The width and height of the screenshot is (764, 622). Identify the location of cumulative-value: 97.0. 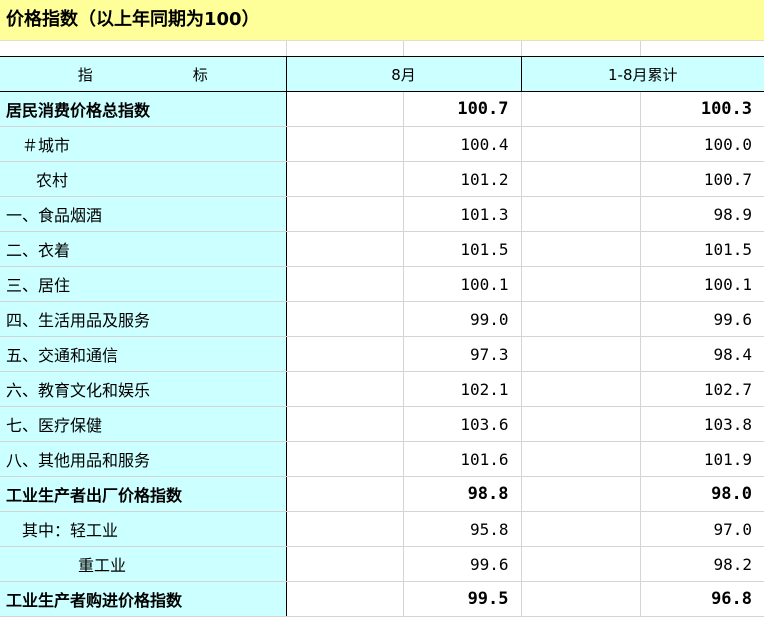
(702, 529).